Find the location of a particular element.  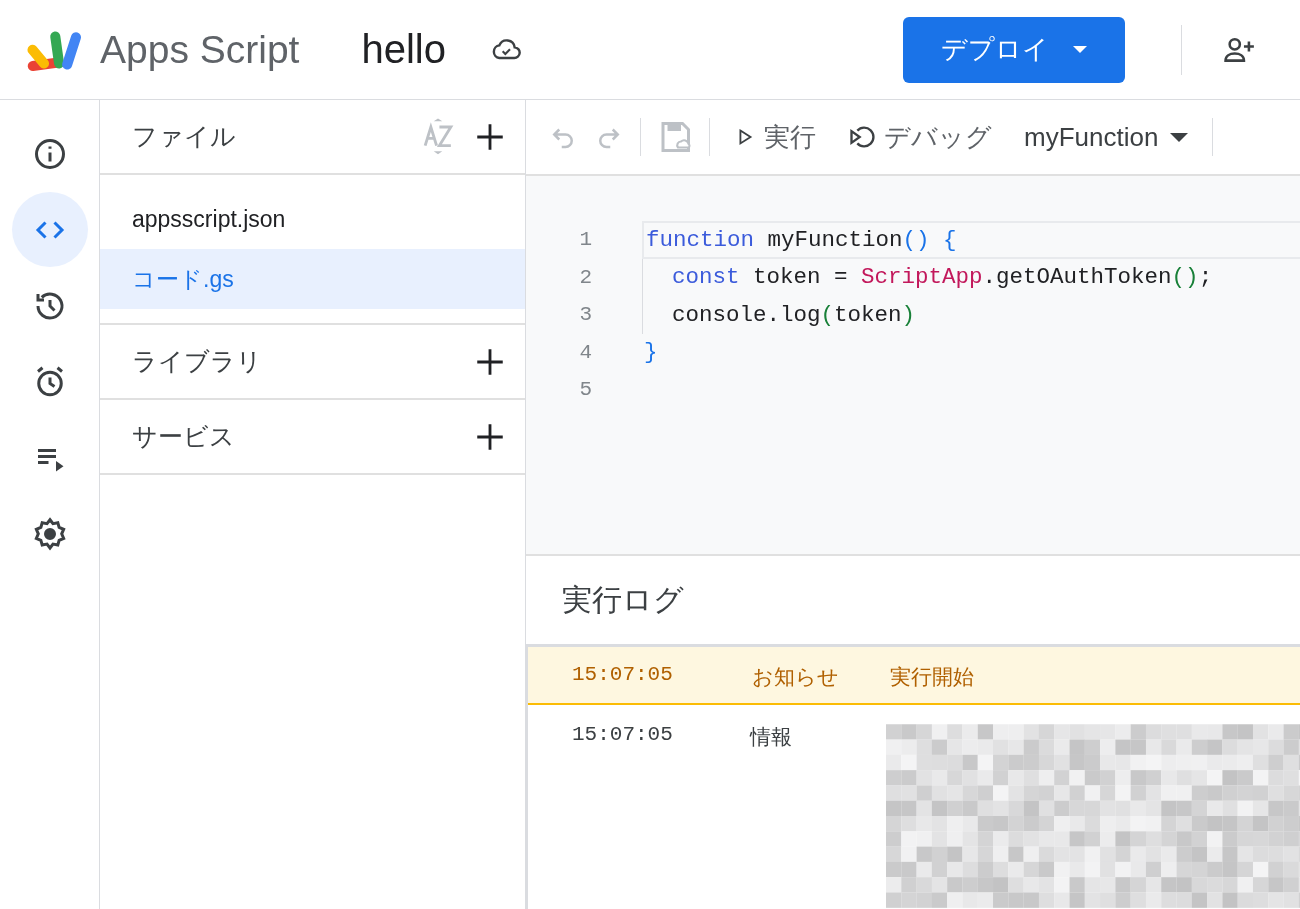

function-dropdown: myFunction is located at coordinates (1106, 137).